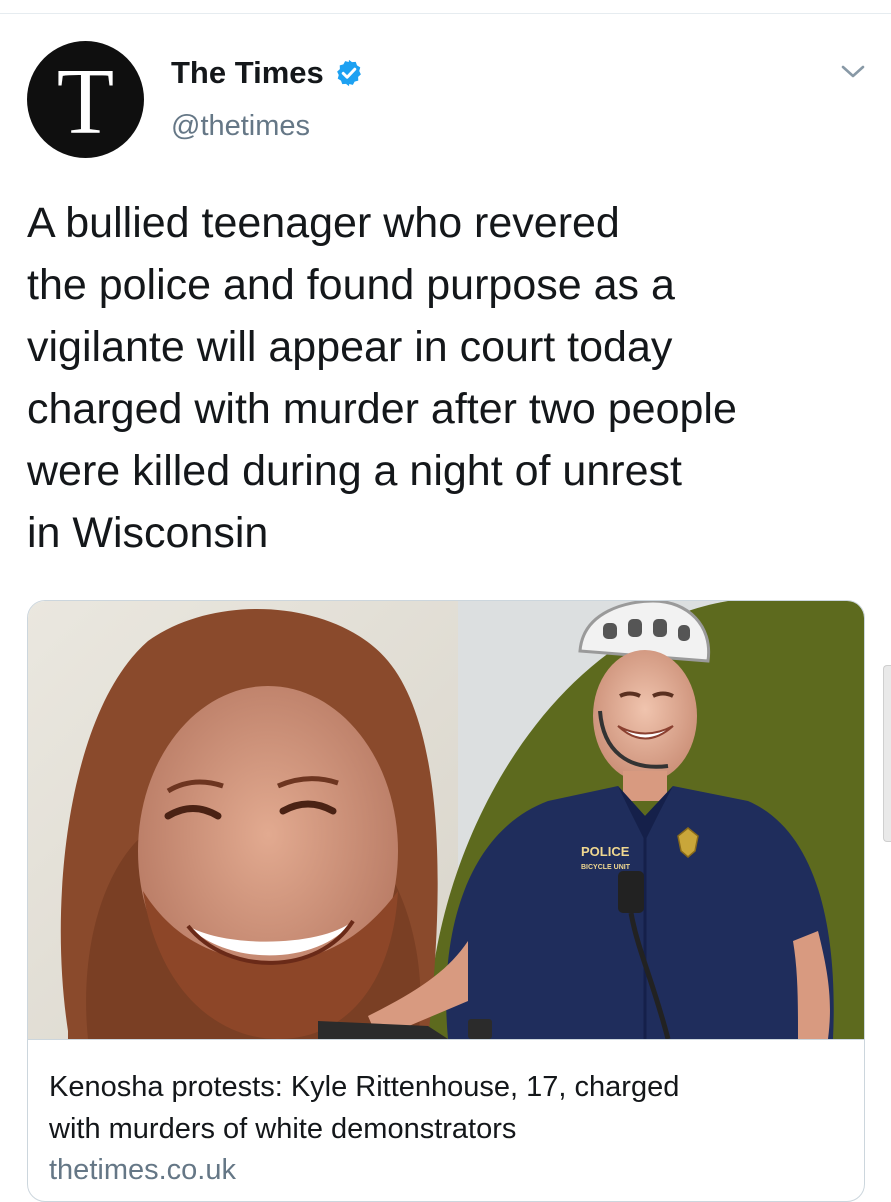  What do you see at coordinates (323, 223) in the screenshot?
I see `tweet-text-line: A bullied teenager who revered` at bounding box center [323, 223].